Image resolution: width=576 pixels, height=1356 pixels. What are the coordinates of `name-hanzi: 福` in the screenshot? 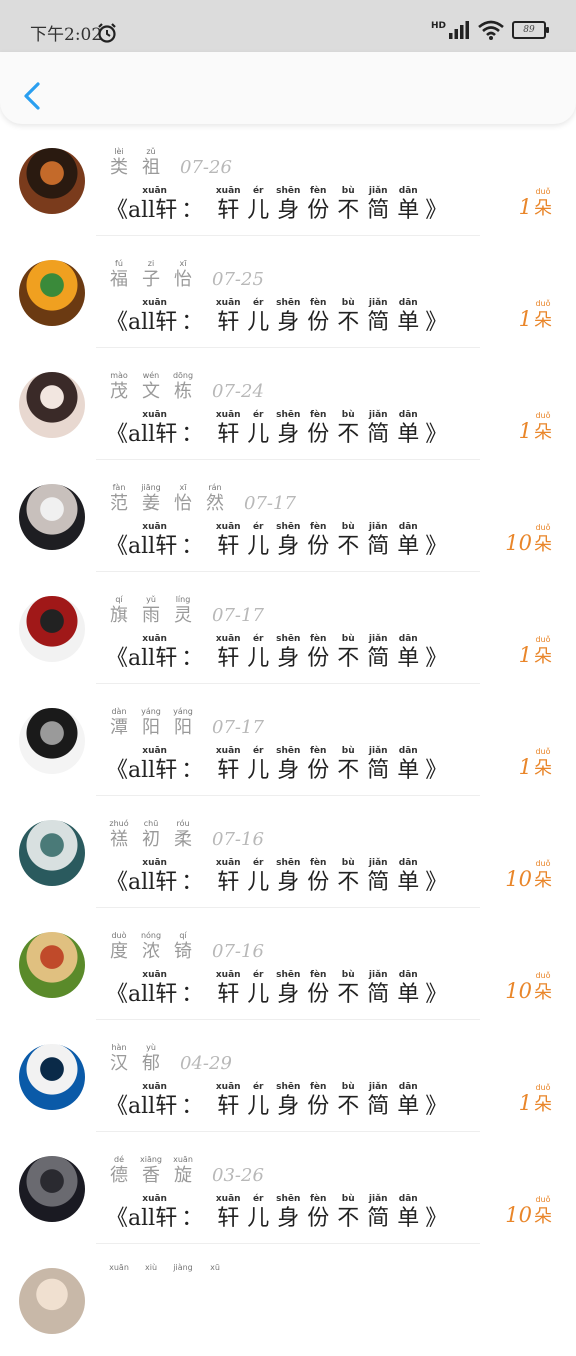 It's located at (119, 279).